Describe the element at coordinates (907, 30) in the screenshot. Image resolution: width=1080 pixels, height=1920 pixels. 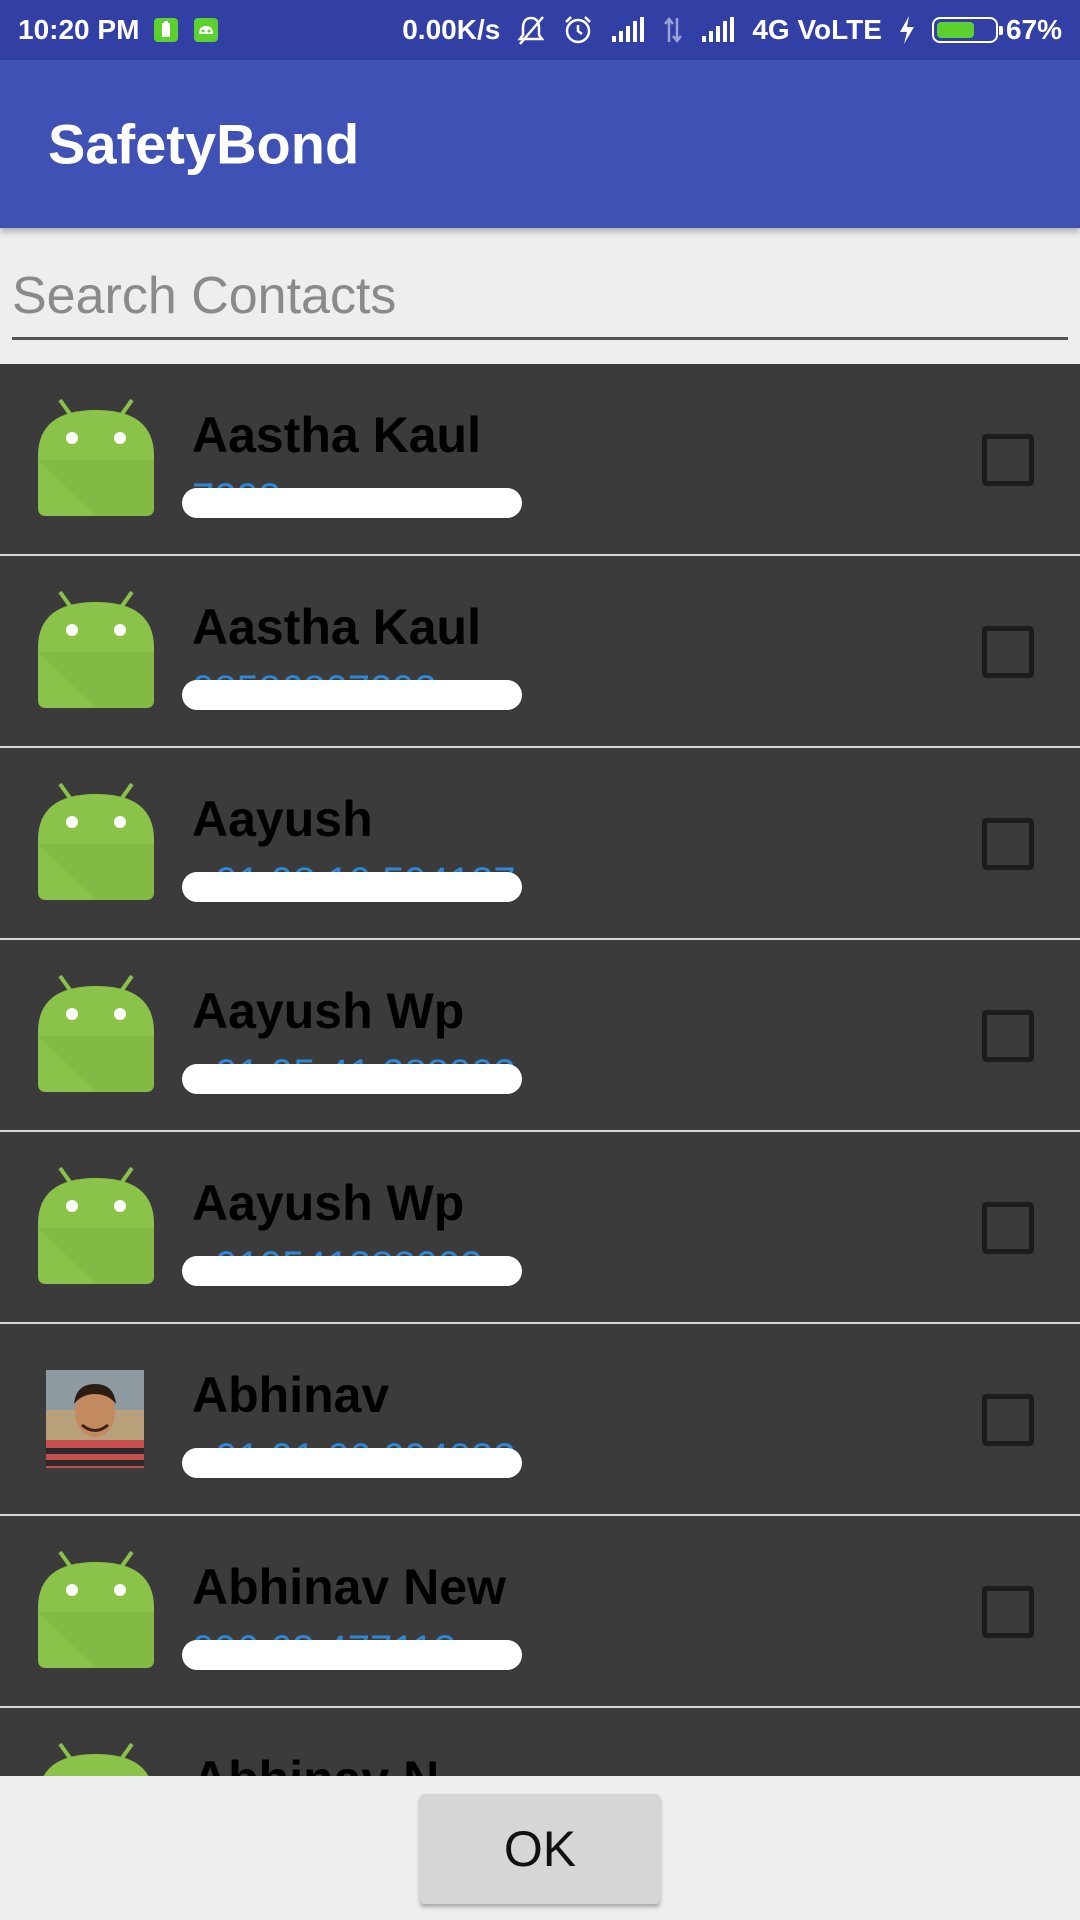
I see `charging-icon` at that location.